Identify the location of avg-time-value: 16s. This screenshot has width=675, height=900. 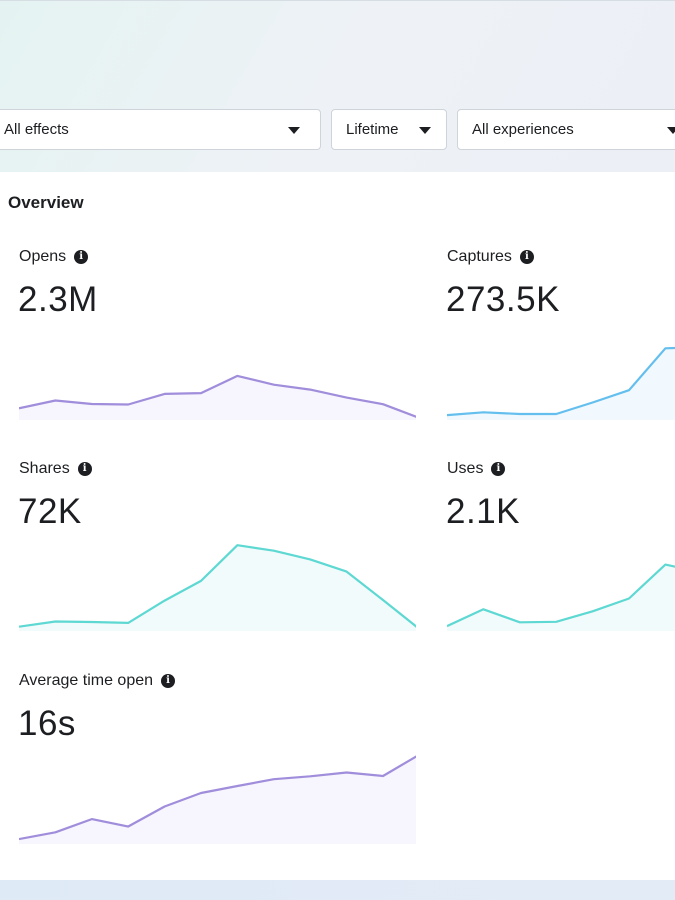
(47, 723).